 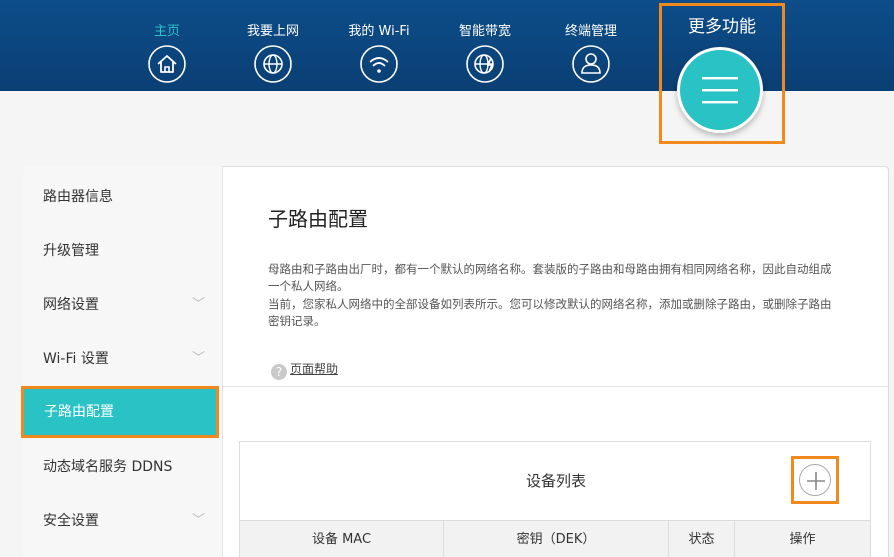 What do you see at coordinates (71, 305) in the screenshot?
I see `sidebar-item-label: 网络设置` at bounding box center [71, 305].